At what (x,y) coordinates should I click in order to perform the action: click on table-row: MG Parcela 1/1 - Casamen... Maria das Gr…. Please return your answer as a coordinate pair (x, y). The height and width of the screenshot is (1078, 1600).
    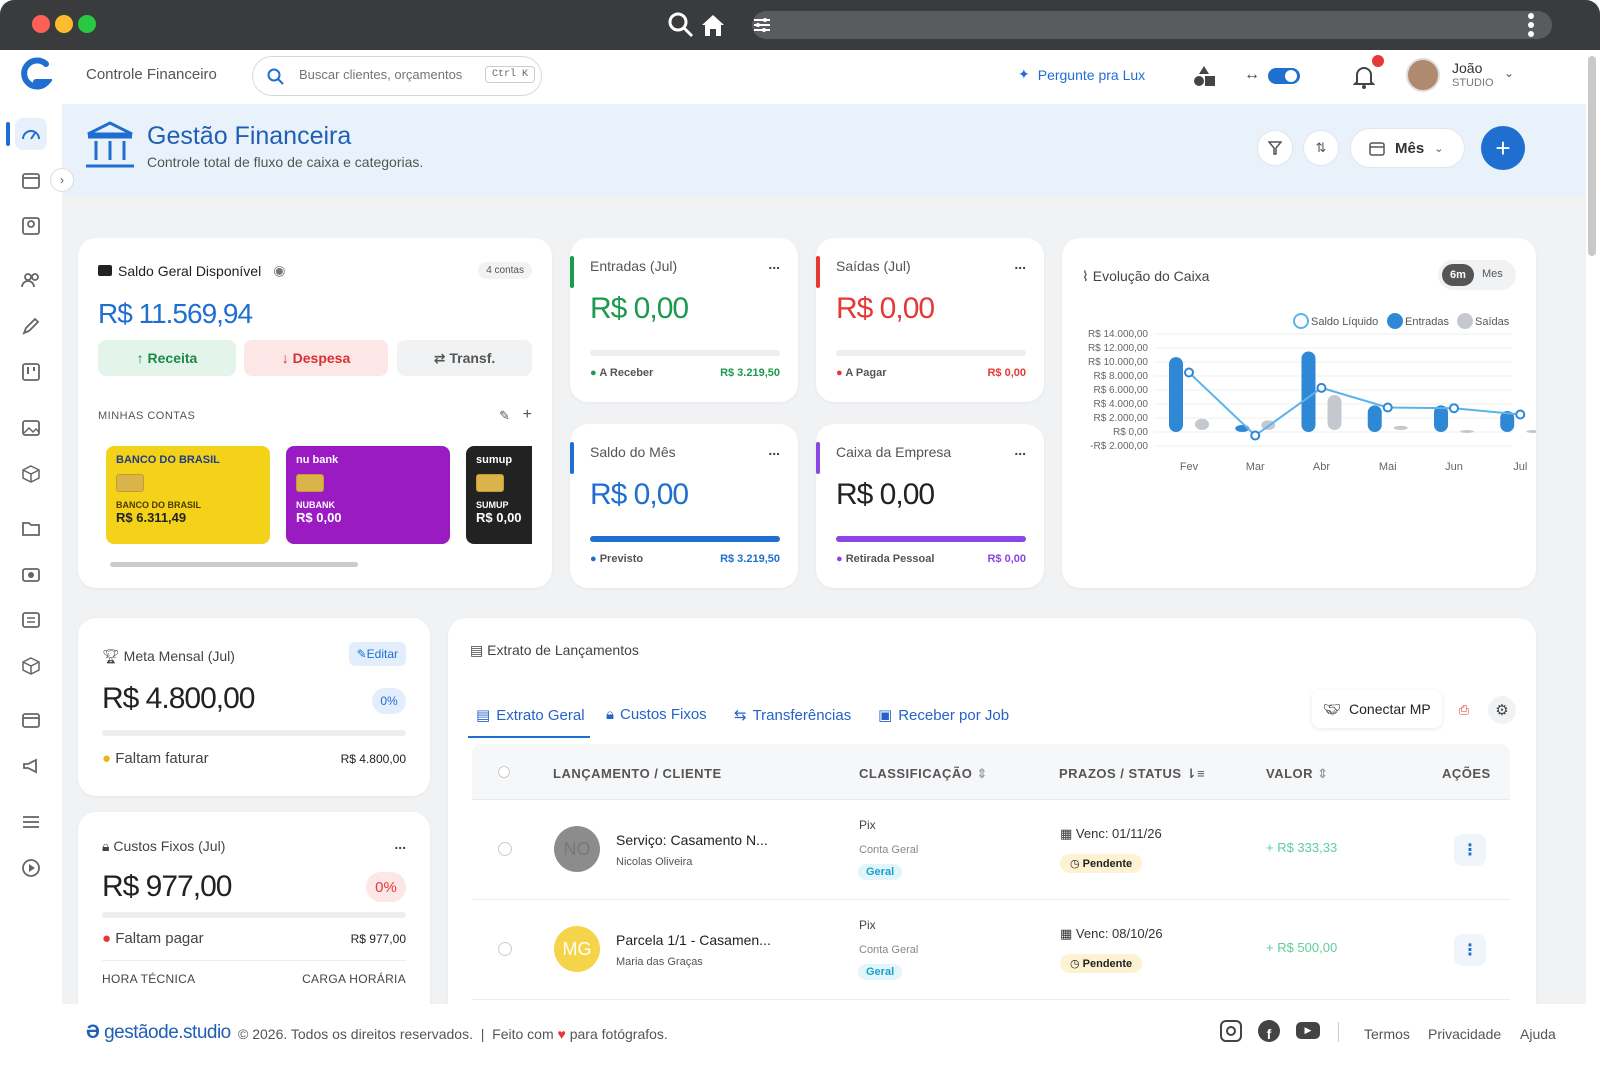
    Looking at the image, I should click on (991, 950).